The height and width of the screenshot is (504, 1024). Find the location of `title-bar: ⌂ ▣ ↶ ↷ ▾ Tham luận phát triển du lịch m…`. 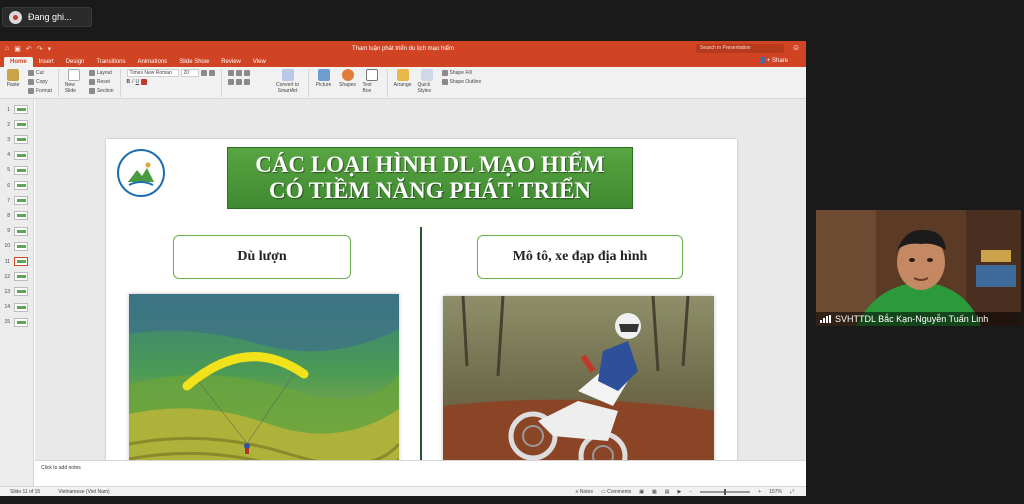

title-bar: ⌂ ▣ ↶ ↷ ▾ Tham luận phát triển du lịch m… is located at coordinates (403, 48).